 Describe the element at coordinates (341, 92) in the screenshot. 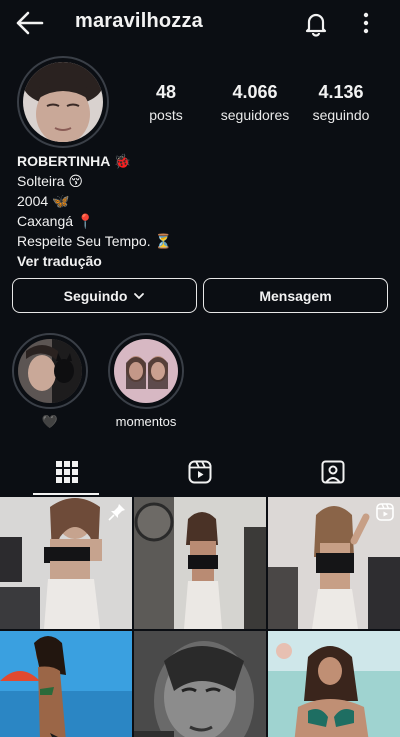

I see `stat-value: 4.136` at that location.